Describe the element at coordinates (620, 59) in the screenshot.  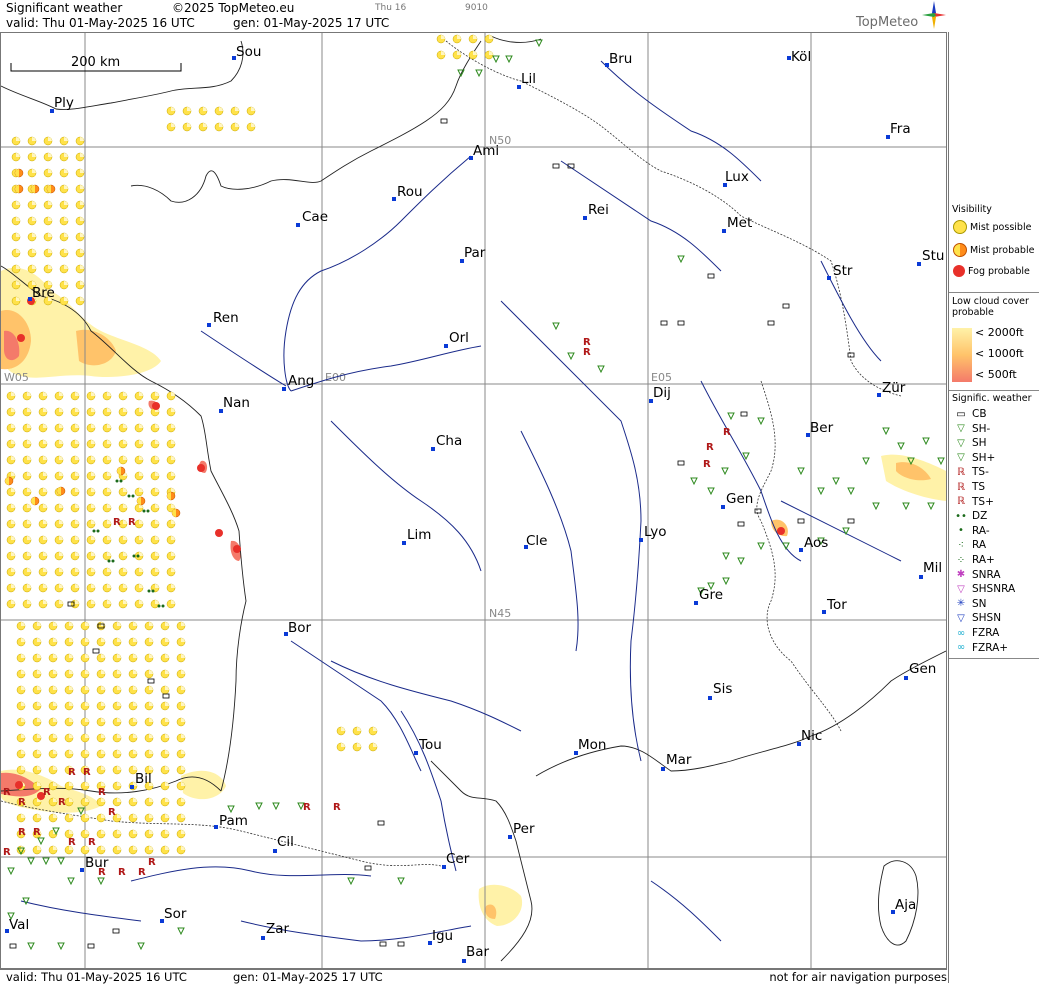
I see `city-label: Bru` at that location.